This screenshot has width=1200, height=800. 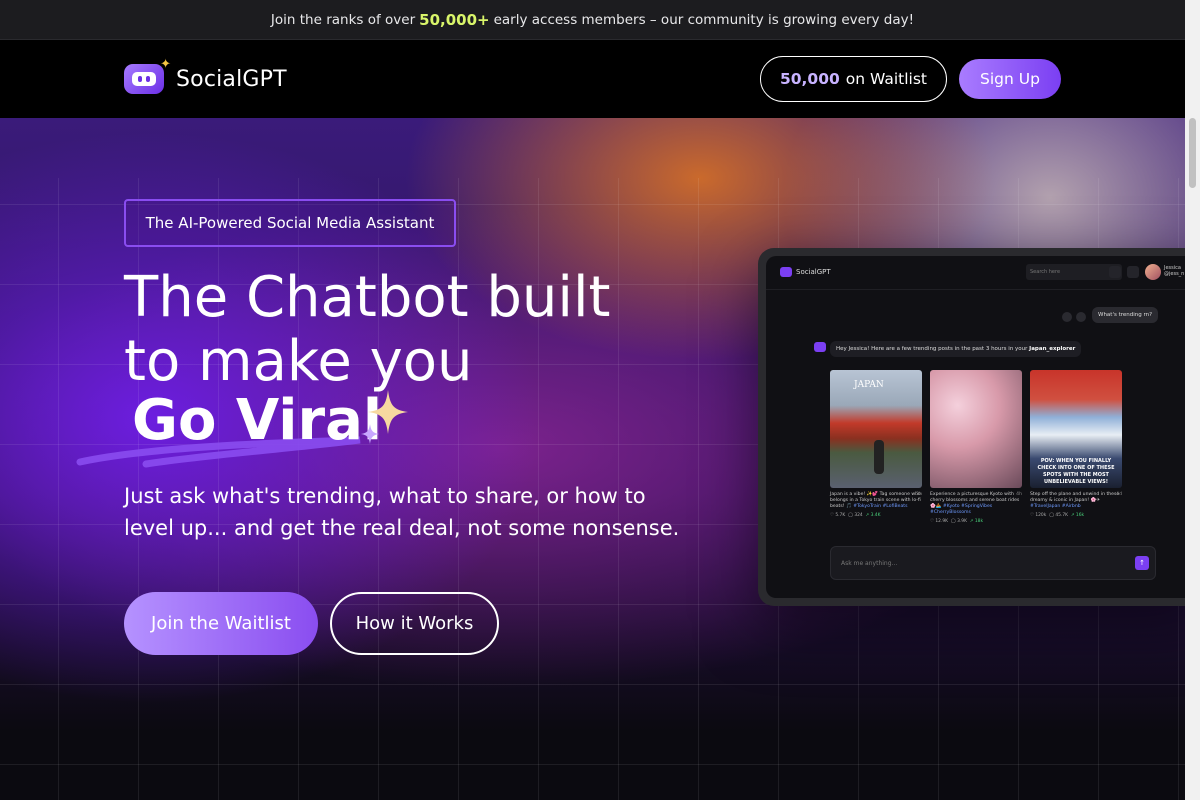 I want to click on how-it-works-button: How it Works, so click(x=414, y=623).